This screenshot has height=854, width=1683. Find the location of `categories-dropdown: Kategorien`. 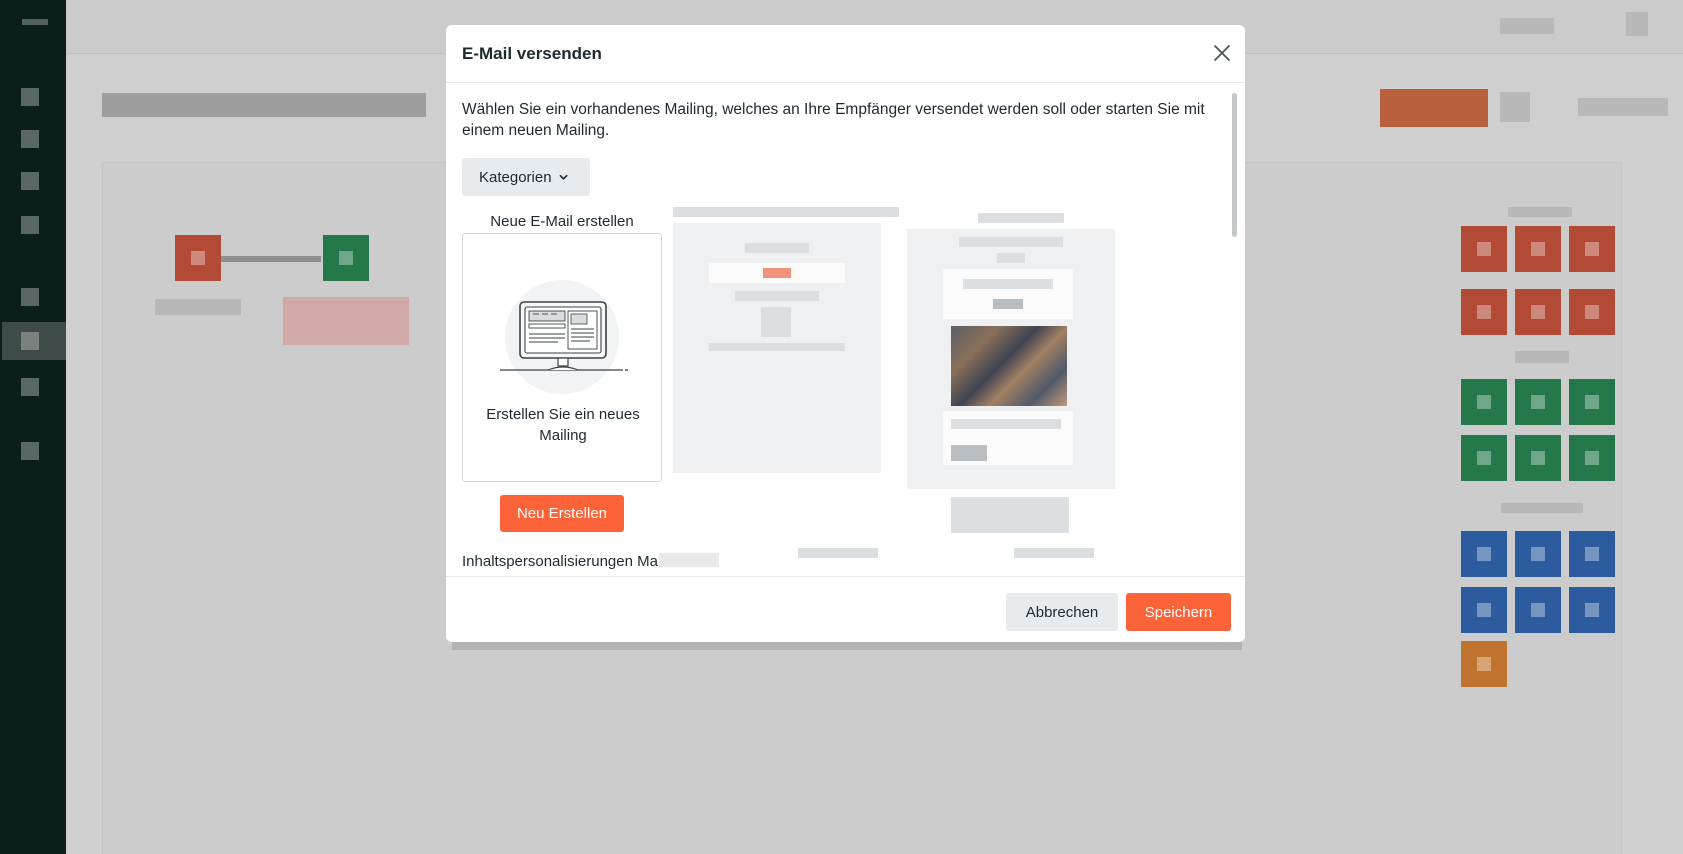

categories-dropdown: Kategorien is located at coordinates (526, 177).